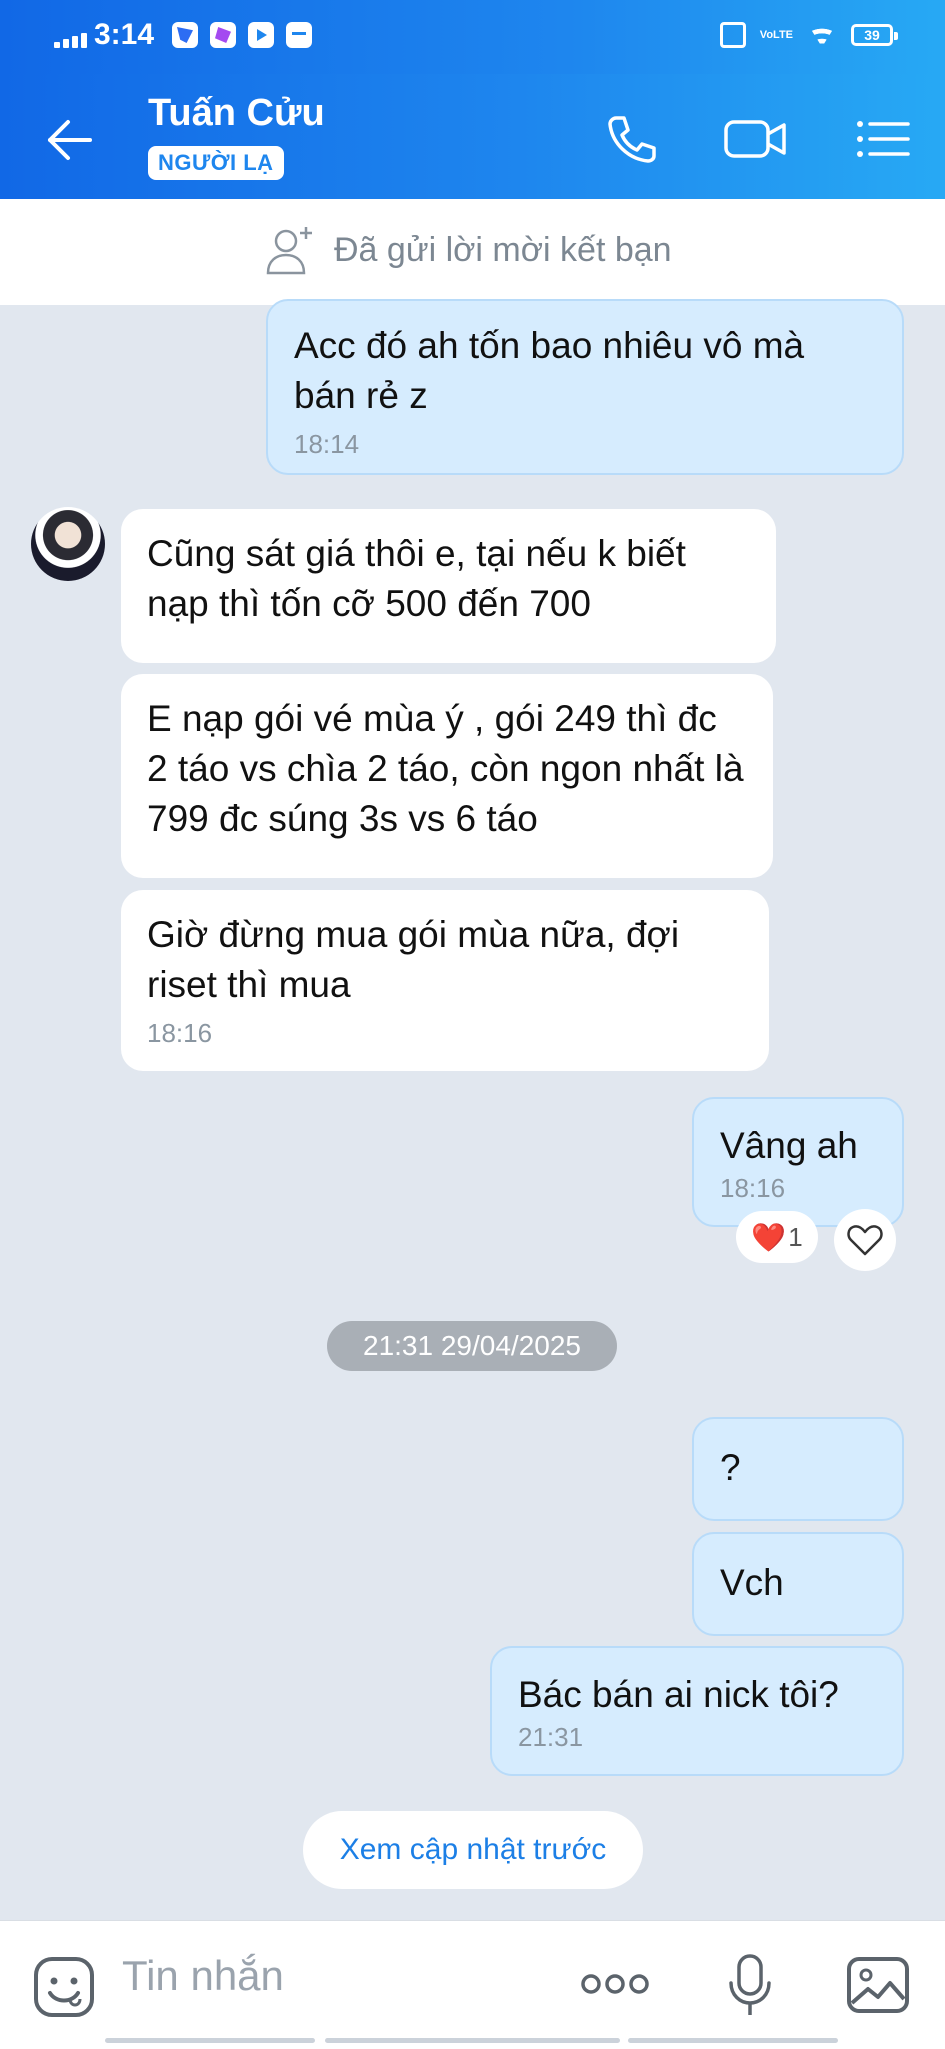 The width and height of the screenshot is (945, 2049). I want to click on message-text: Acc đó ah tốn bao nhiêu vô mà bán rẻ z, so click(549, 370).